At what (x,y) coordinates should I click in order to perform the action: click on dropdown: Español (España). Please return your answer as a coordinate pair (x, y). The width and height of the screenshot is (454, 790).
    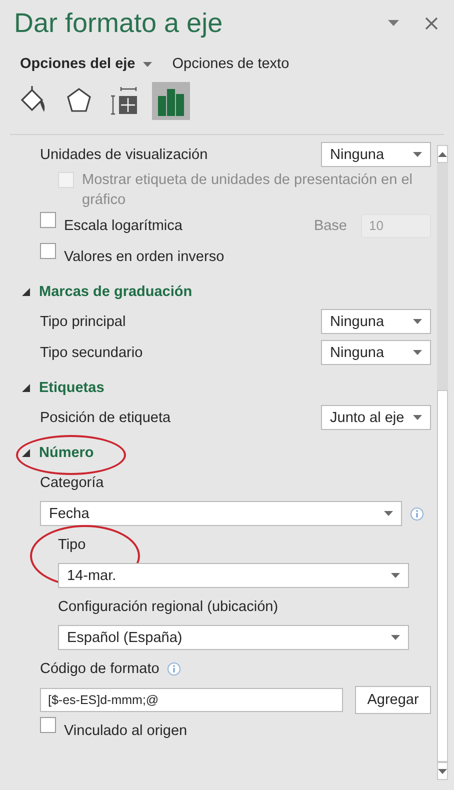
    Looking at the image, I should click on (233, 637).